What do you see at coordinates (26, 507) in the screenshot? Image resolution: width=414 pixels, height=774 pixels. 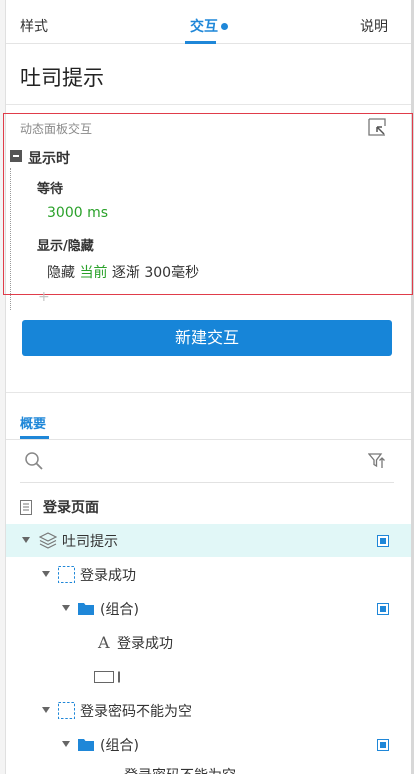 I see `page-icon` at bounding box center [26, 507].